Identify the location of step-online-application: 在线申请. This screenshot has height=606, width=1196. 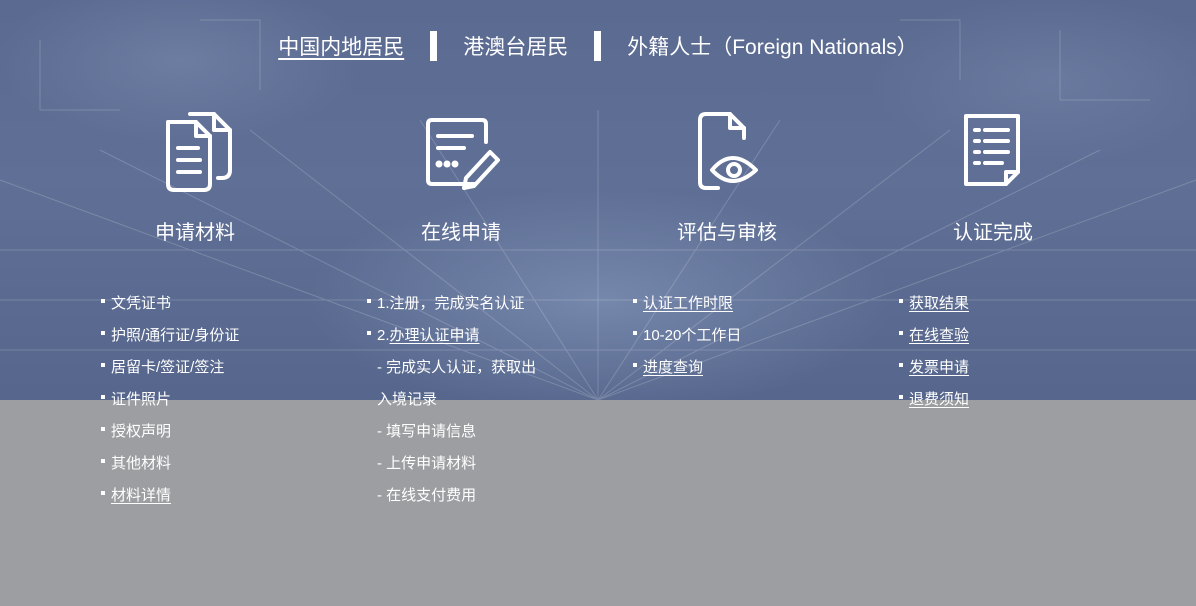
(461, 176).